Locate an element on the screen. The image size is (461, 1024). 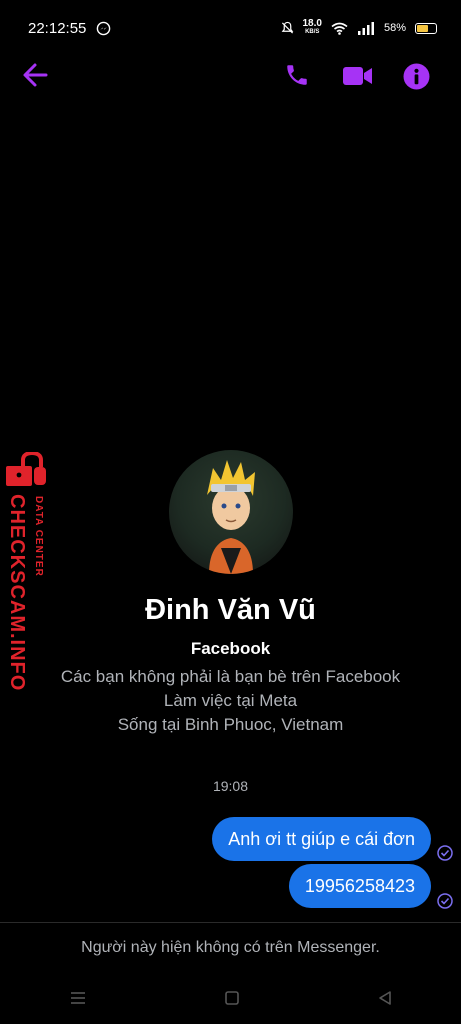
status-bar: 22:12:55 18.0 KB/S 58% is located at coordinates (230, 28).